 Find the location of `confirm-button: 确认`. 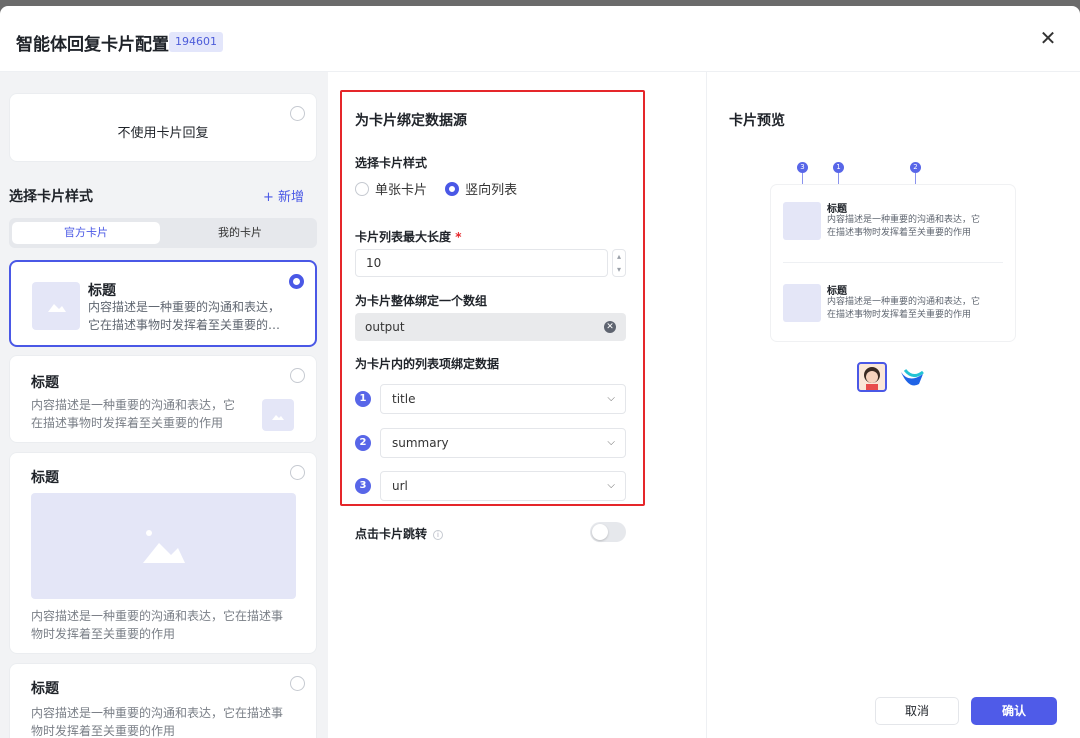

confirm-button: 确认 is located at coordinates (1014, 711).